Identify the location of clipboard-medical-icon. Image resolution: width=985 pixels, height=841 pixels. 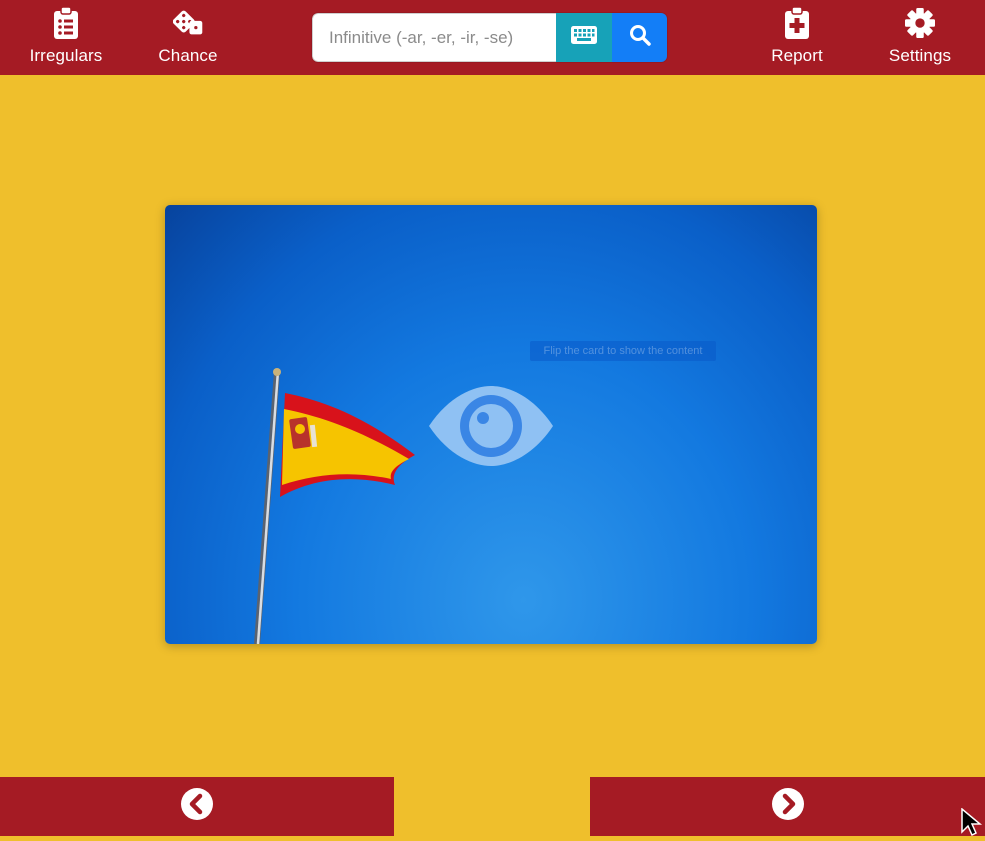
(797, 23).